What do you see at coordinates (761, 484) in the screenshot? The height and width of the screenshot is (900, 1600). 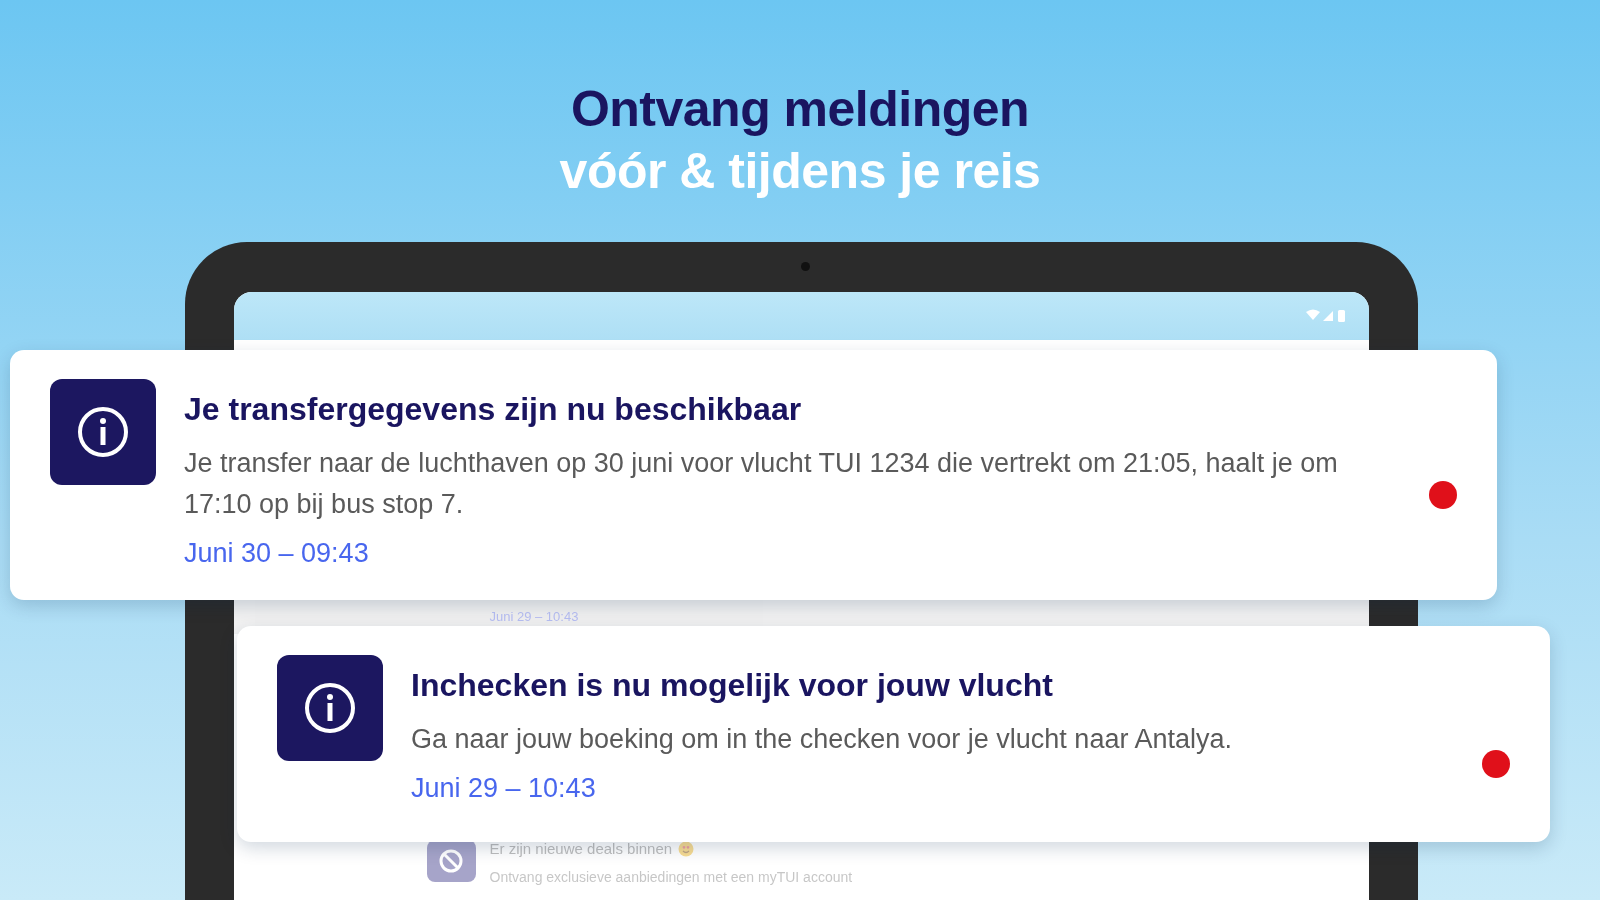 I see `notification-body: Je transfer naar de luchthaven op 30 juni voor vlucht TUI 1234 die vertrekt om 21:05, haalt je om 17:10 op bij bus stop 7.` at bounding box center [761, 484].